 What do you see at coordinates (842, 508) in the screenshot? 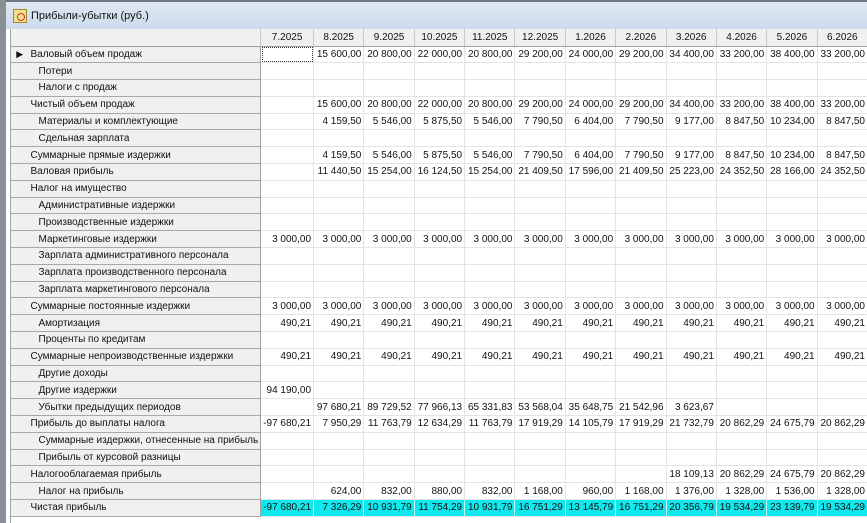
I see `value-cell: 19 534,29` at bounding box center [842, 508].